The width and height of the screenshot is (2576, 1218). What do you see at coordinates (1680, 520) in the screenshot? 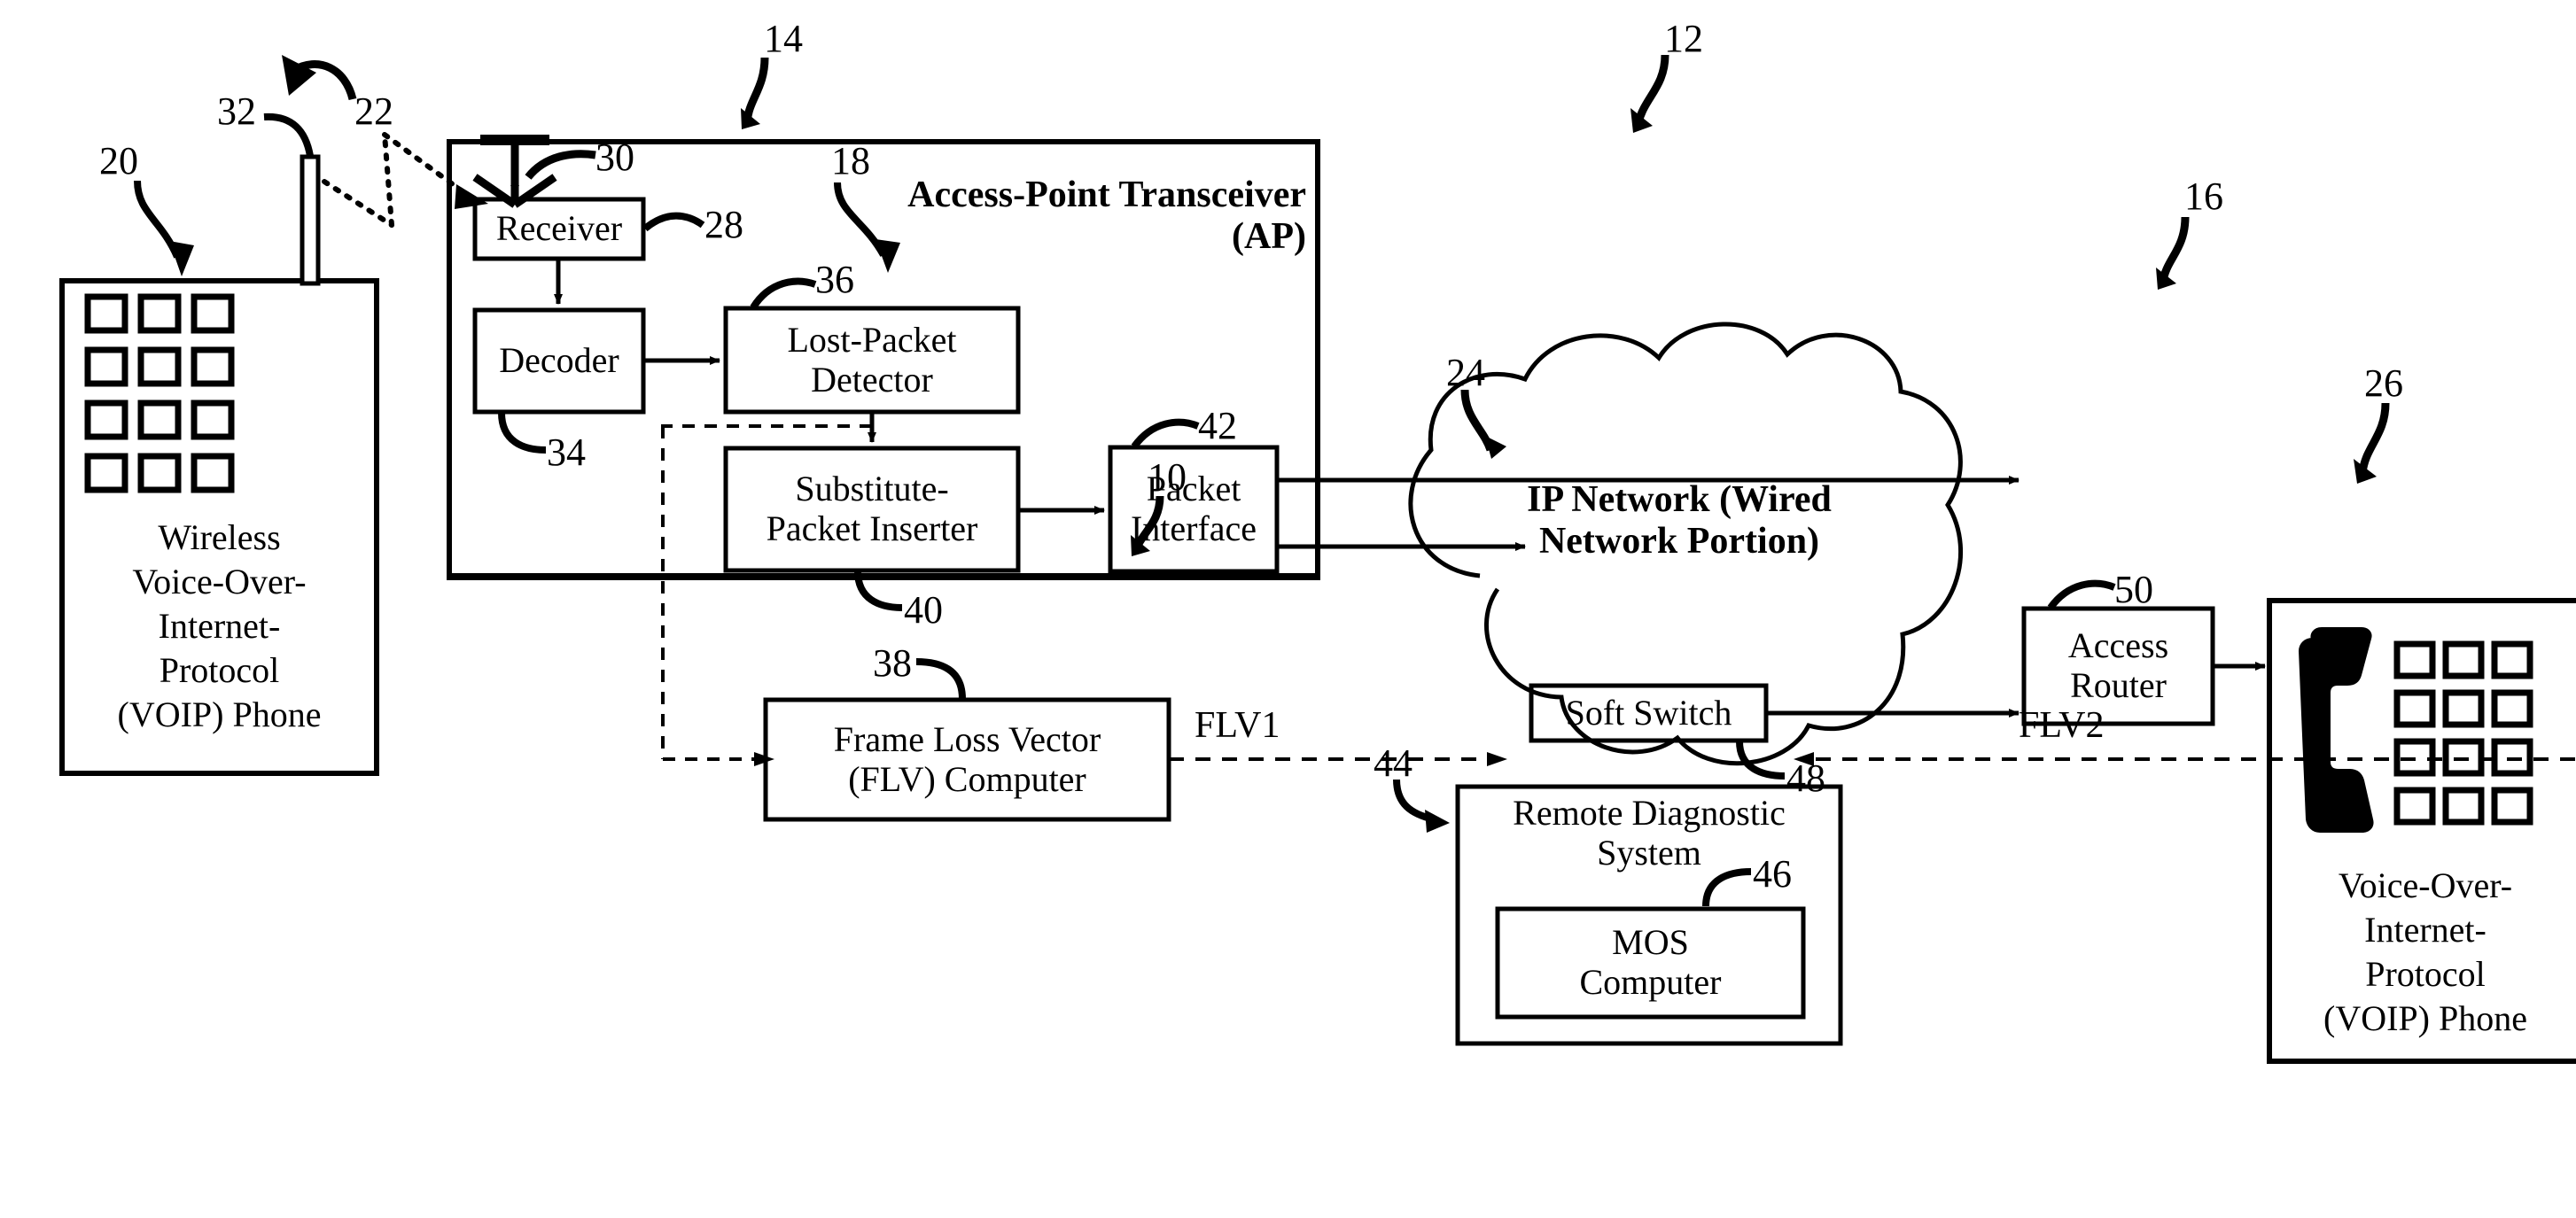
I see `ip-network-label: IP Network (Wired Network Portion)` at bounding box center [1680, 520].